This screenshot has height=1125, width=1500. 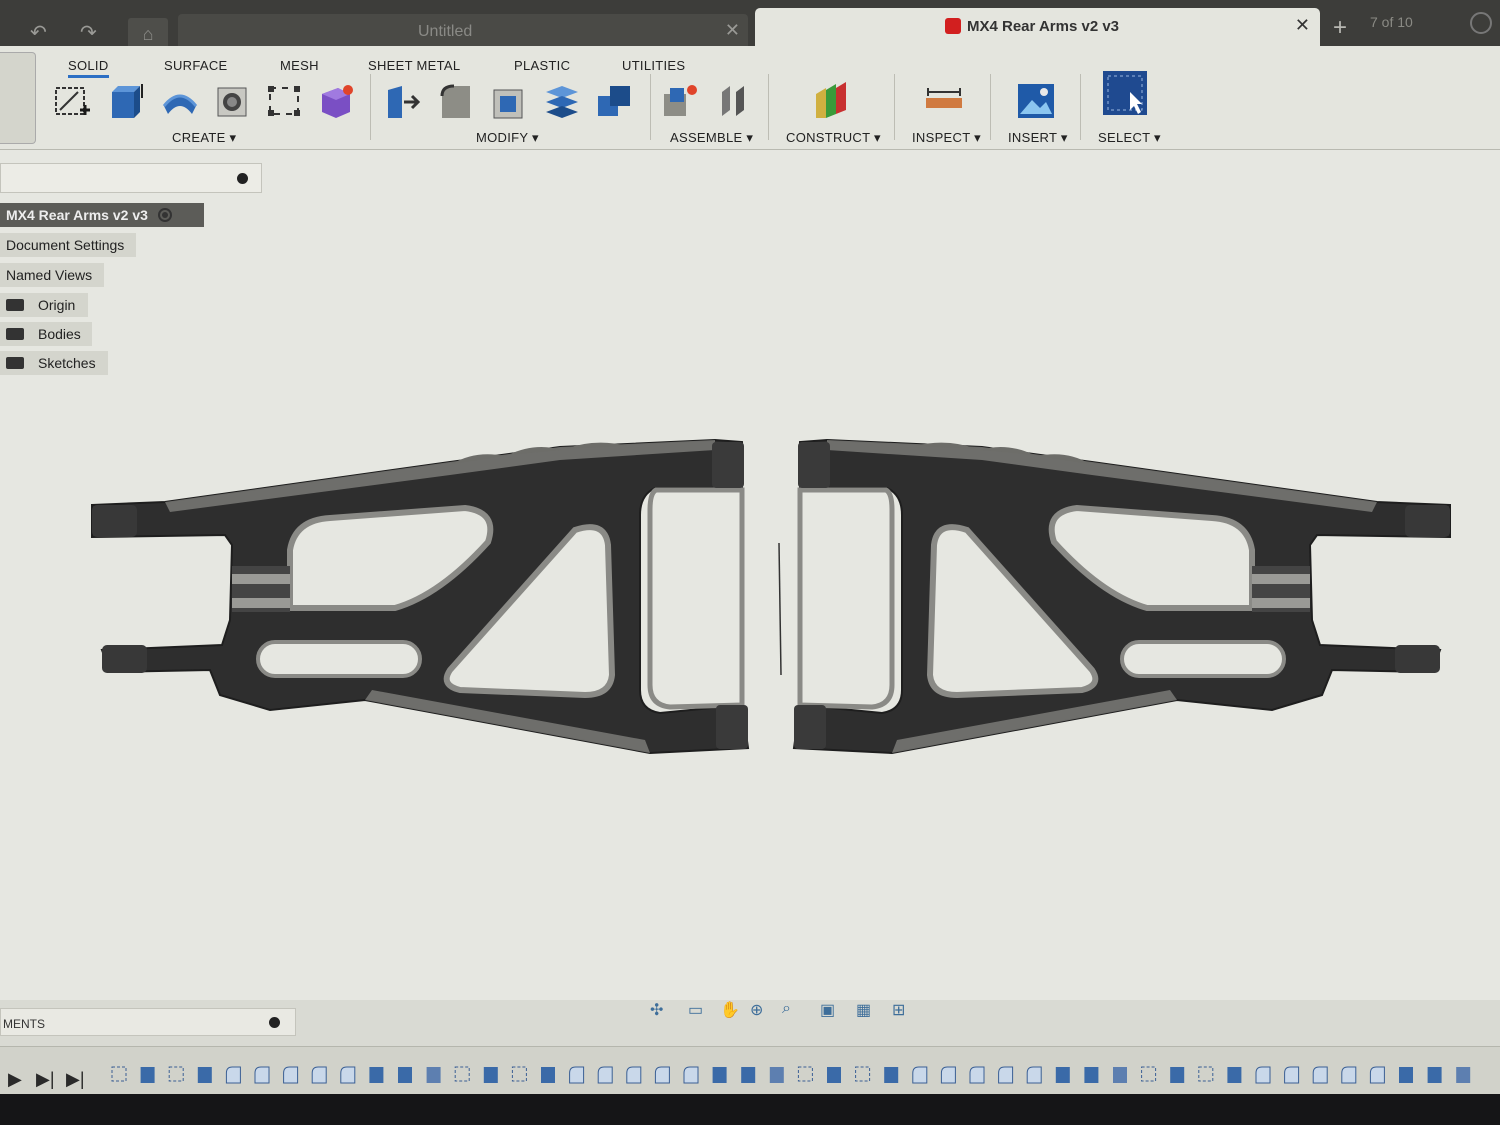 I want to click on collapse-browser-icon, so click(x=242, y=178).